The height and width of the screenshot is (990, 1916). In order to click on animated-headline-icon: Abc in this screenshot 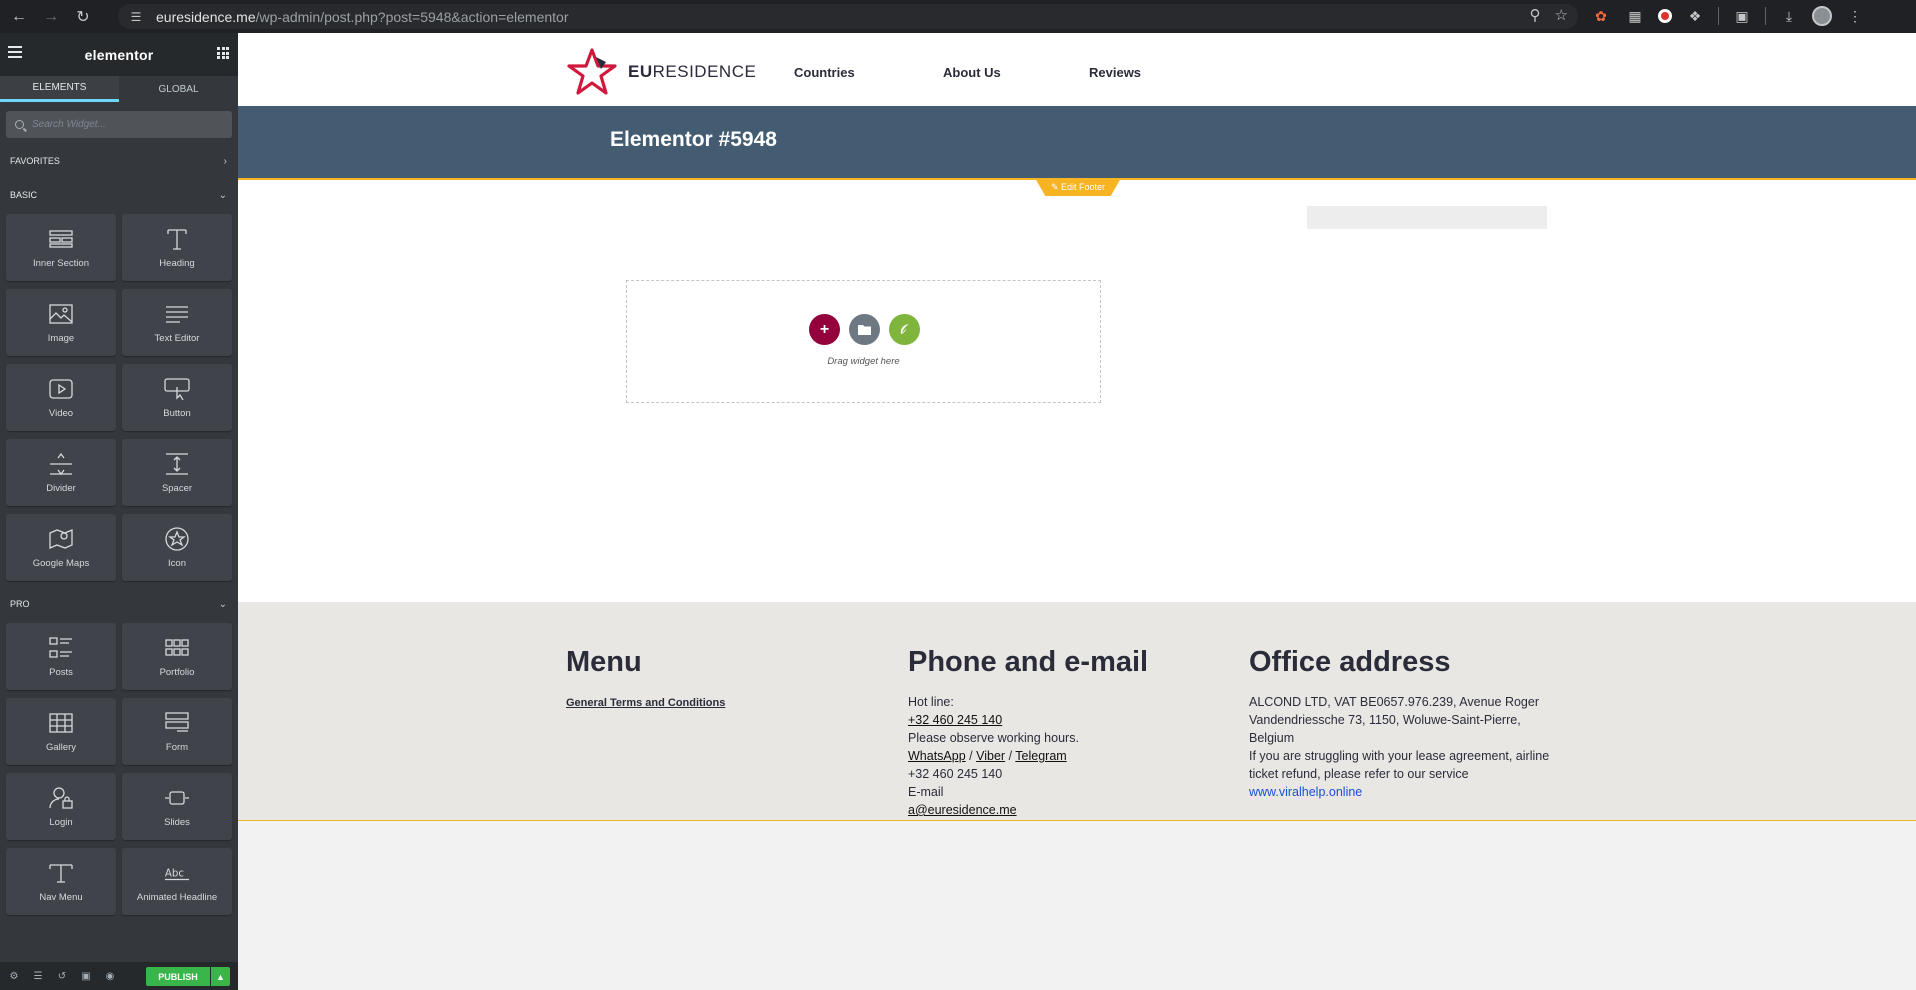, I will do `click(177, 873)`.